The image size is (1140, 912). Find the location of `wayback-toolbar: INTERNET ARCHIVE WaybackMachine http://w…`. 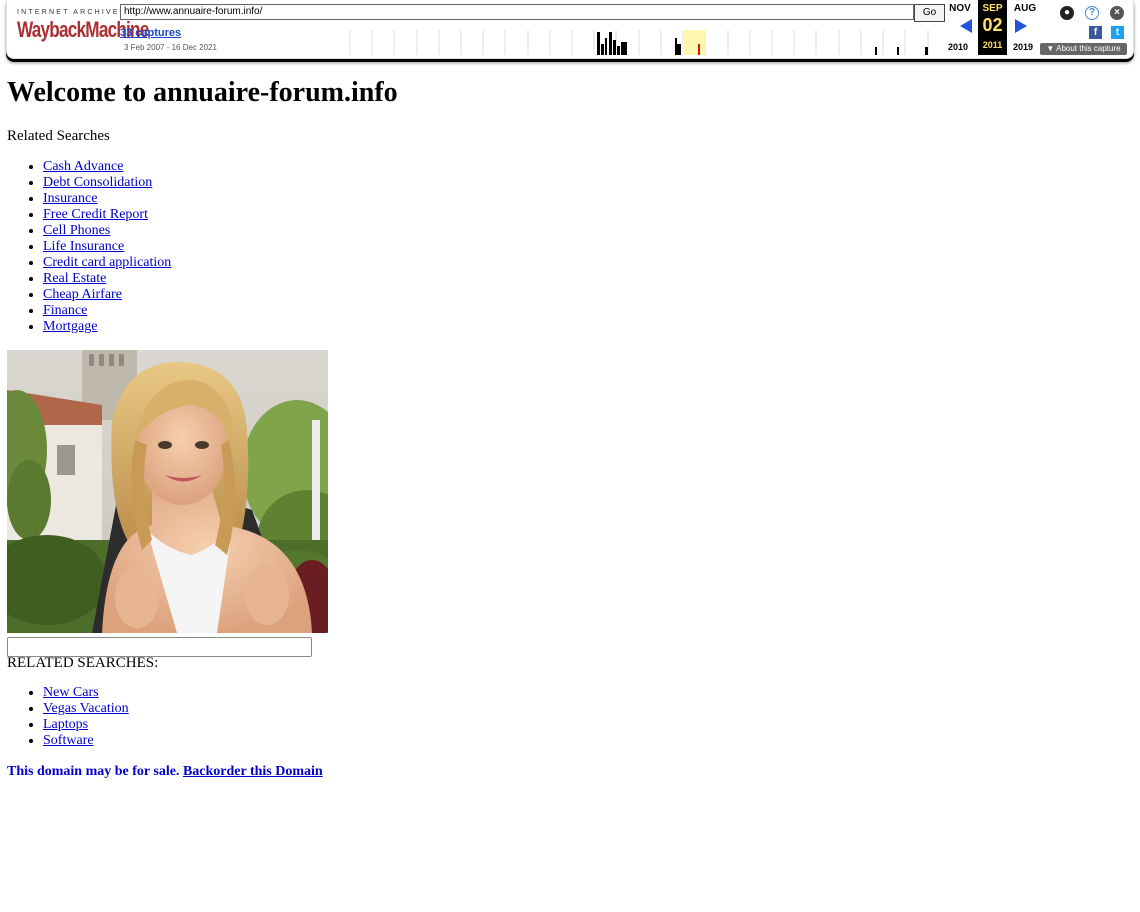

wayback-toolbar: INTERNET ARCHIVE WaybackMachine http://w… is located at coordinates (570, 29).